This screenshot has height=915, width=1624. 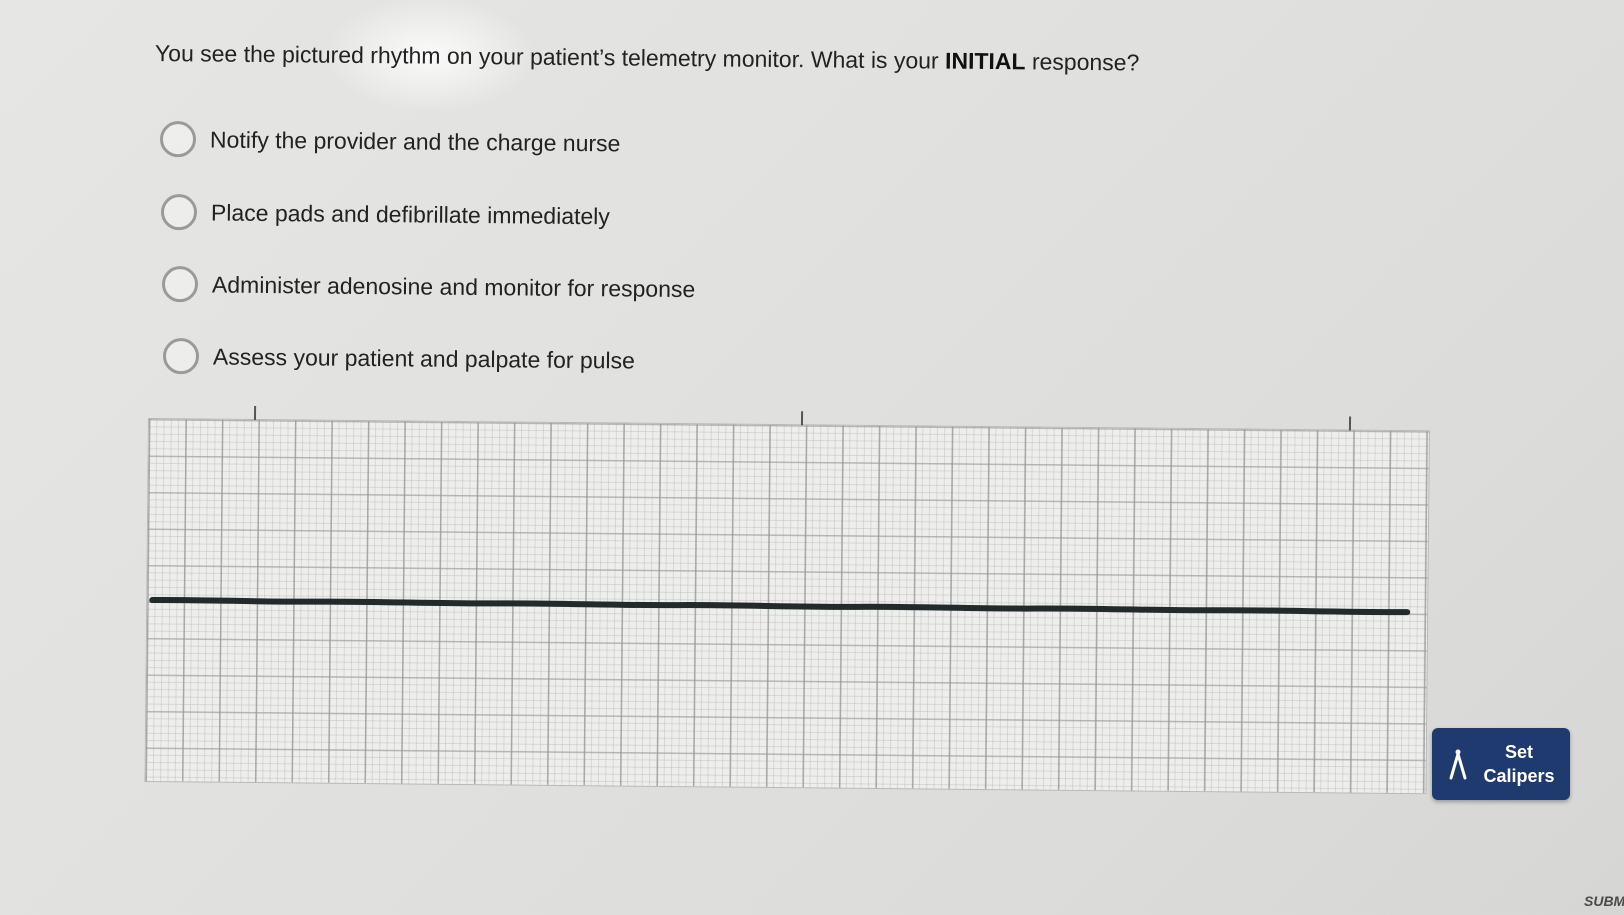 I want to click on question-suffix: response?, so click(x=1085, y=62).